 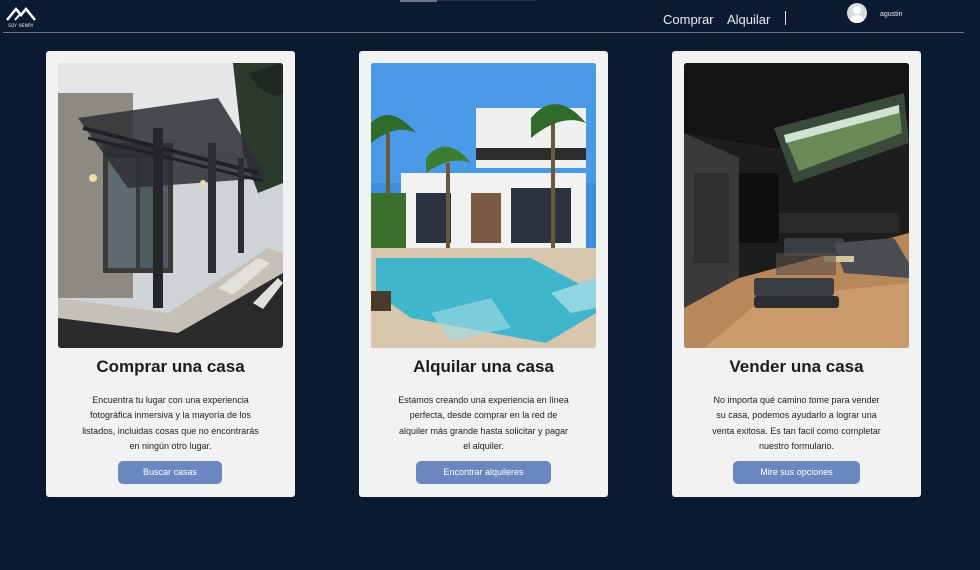 I want to click on card-title: Alquilar una casa, so click(x=483, y=366).